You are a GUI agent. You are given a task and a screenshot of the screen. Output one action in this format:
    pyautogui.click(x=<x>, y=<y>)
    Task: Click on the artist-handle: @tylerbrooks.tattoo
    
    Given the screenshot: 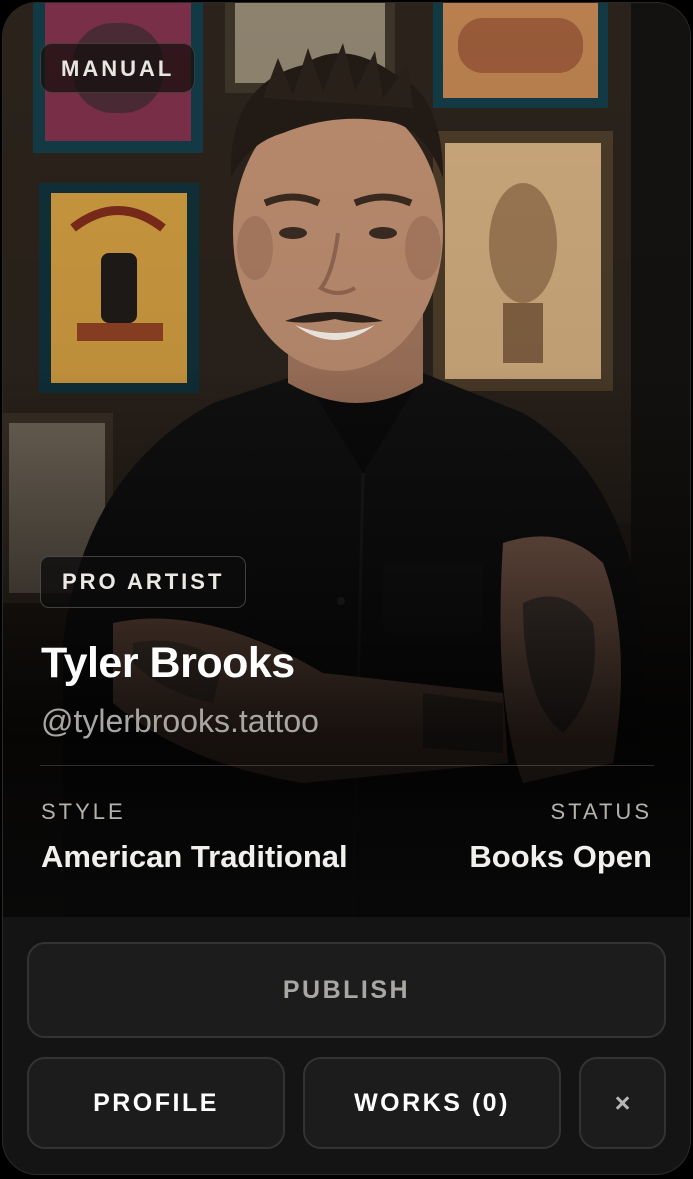 What is the action you would take?
    pyautogui.click(x=180, y=721)
    